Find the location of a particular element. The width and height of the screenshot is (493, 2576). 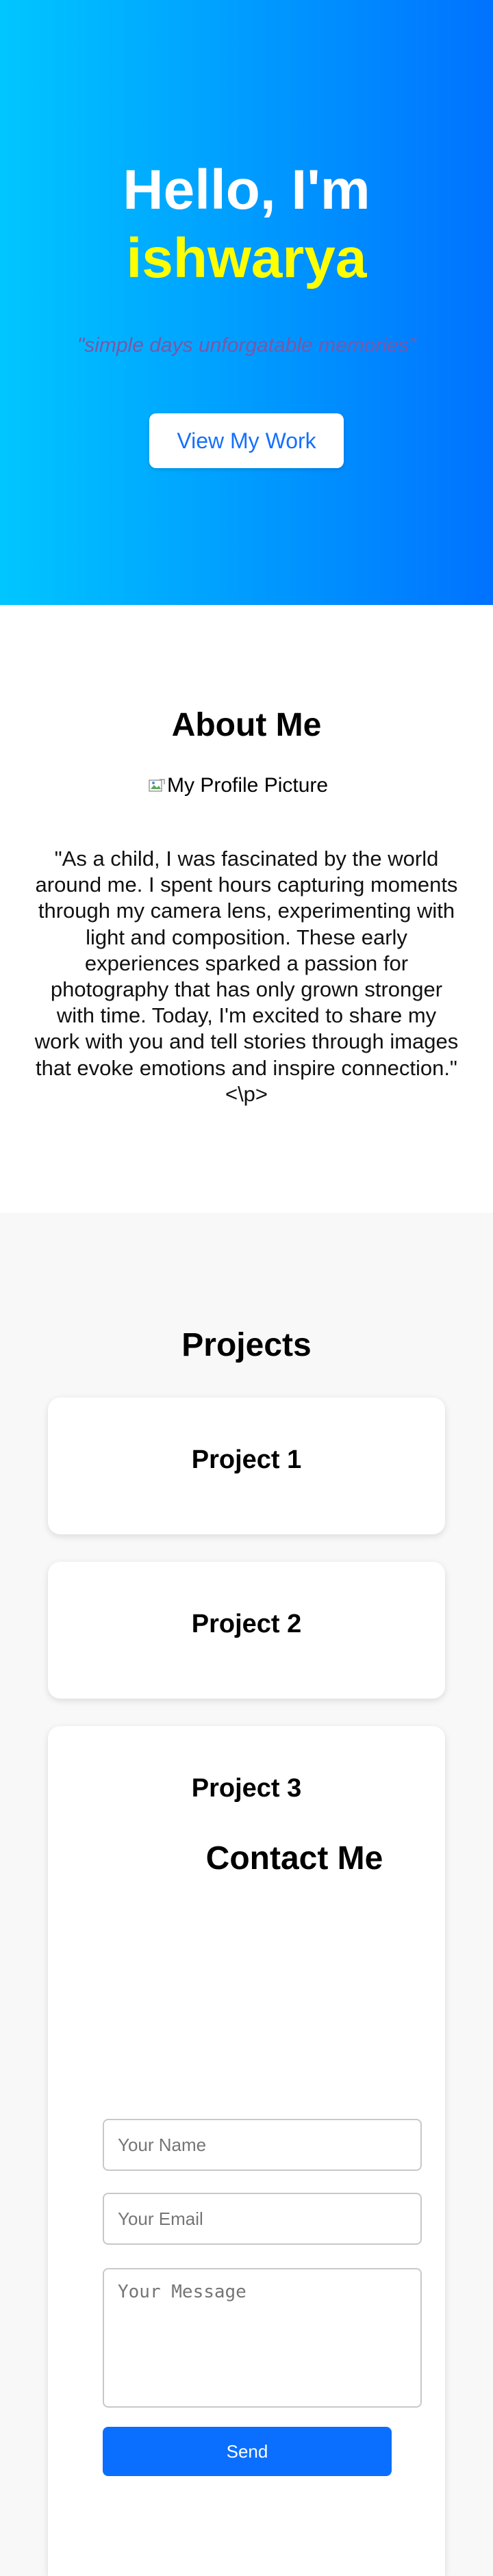

profile-picture-alt-text: My Profile Picture is located at coordinates (248, 785).